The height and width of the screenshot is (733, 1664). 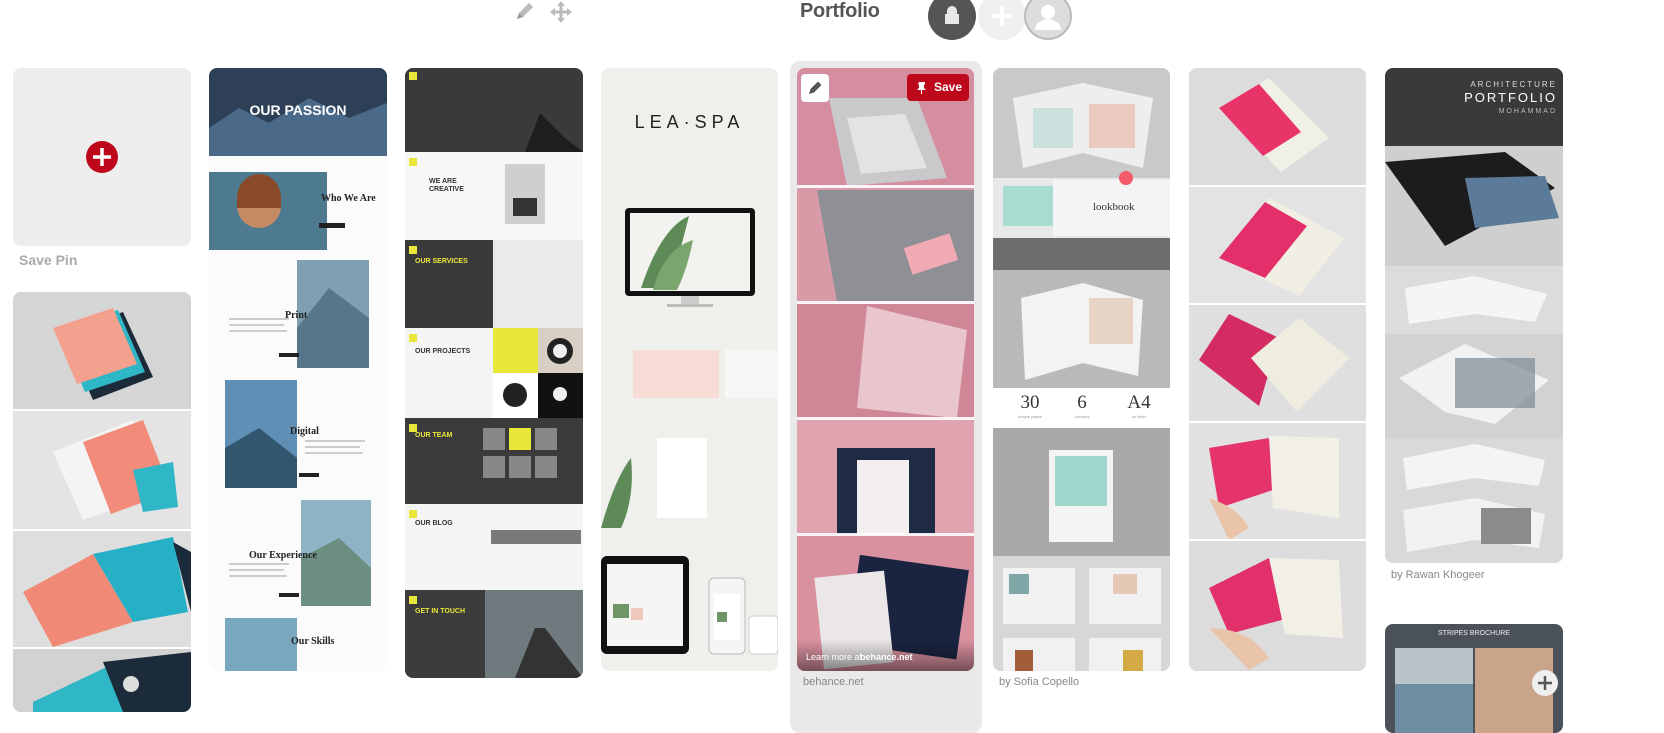 What do you see at coordinates (833, 682) in the screenshot?
I see `pin-source-caption: behance.net` at bounding box center [833, 682].